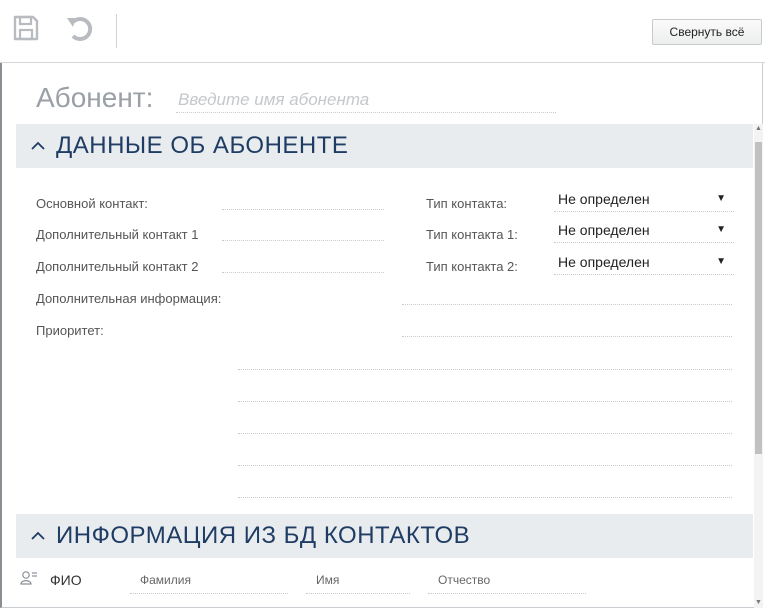  Describe the element at coordinates (92, 203) in the screenshot. I see `primary-contact-label: Основной контакт:` at that location.